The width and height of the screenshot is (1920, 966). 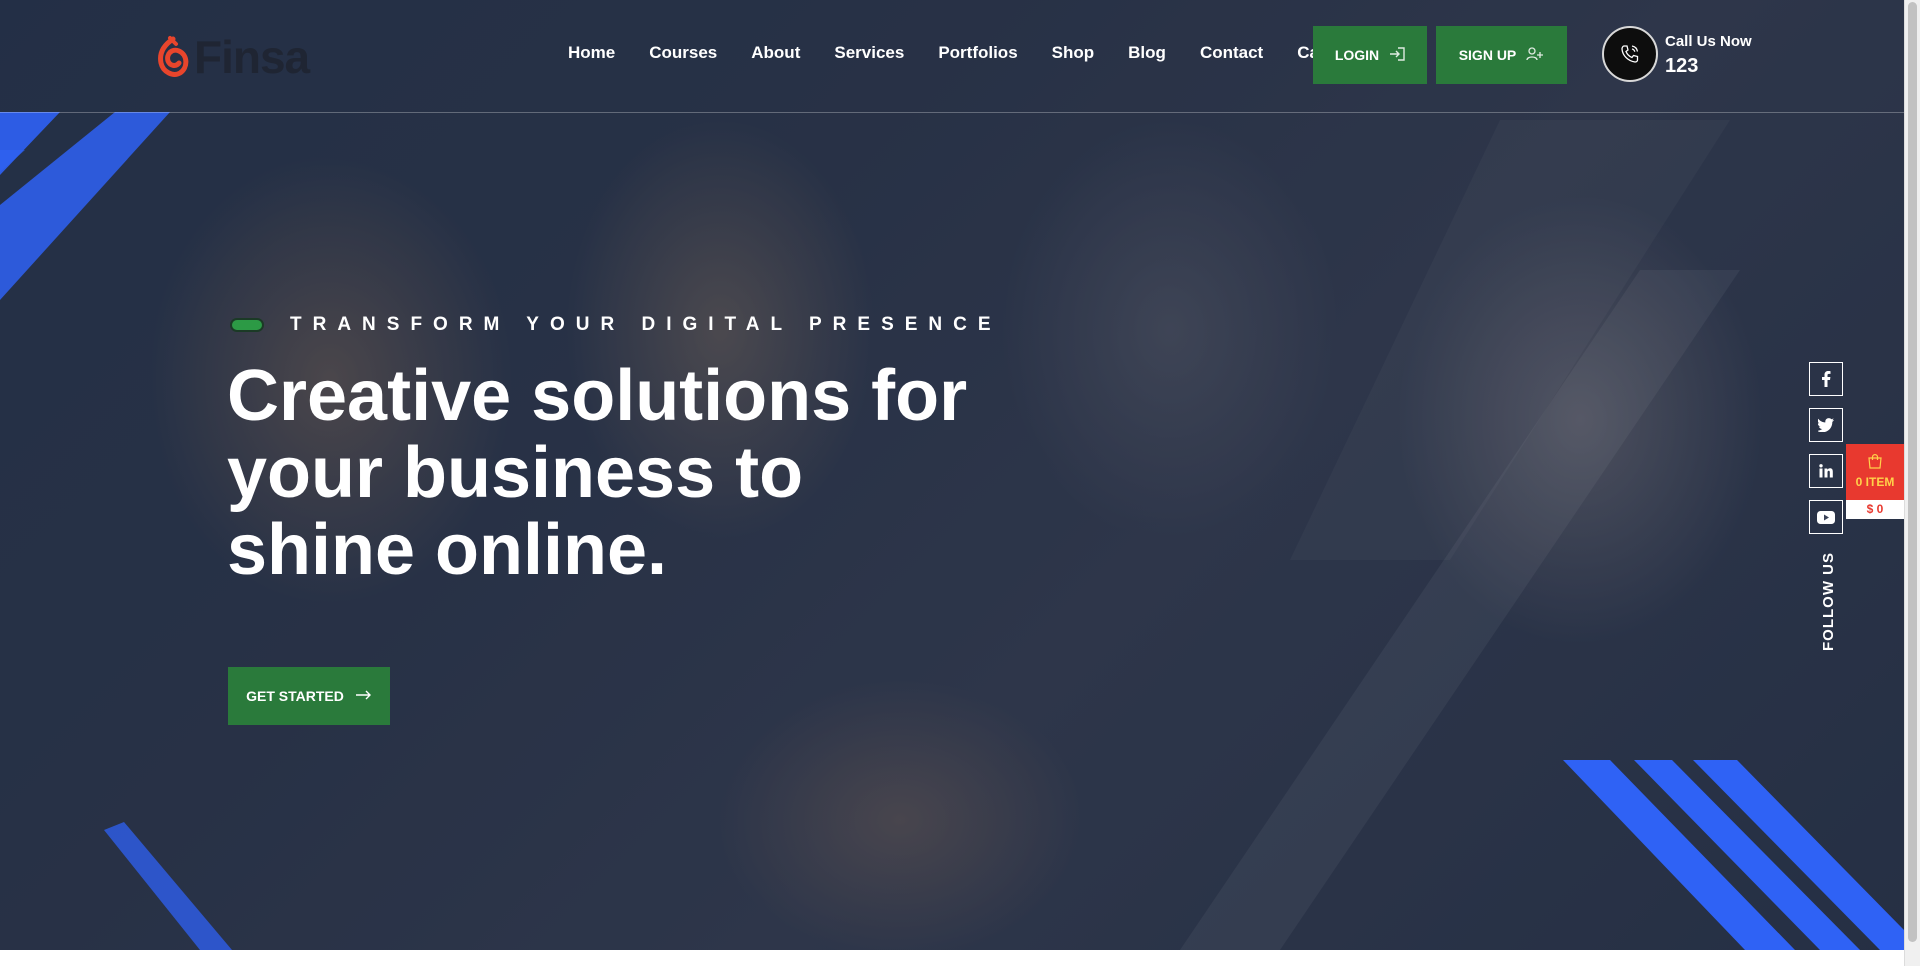 I want to click on twitter-link, so click(x=1826, y=425).